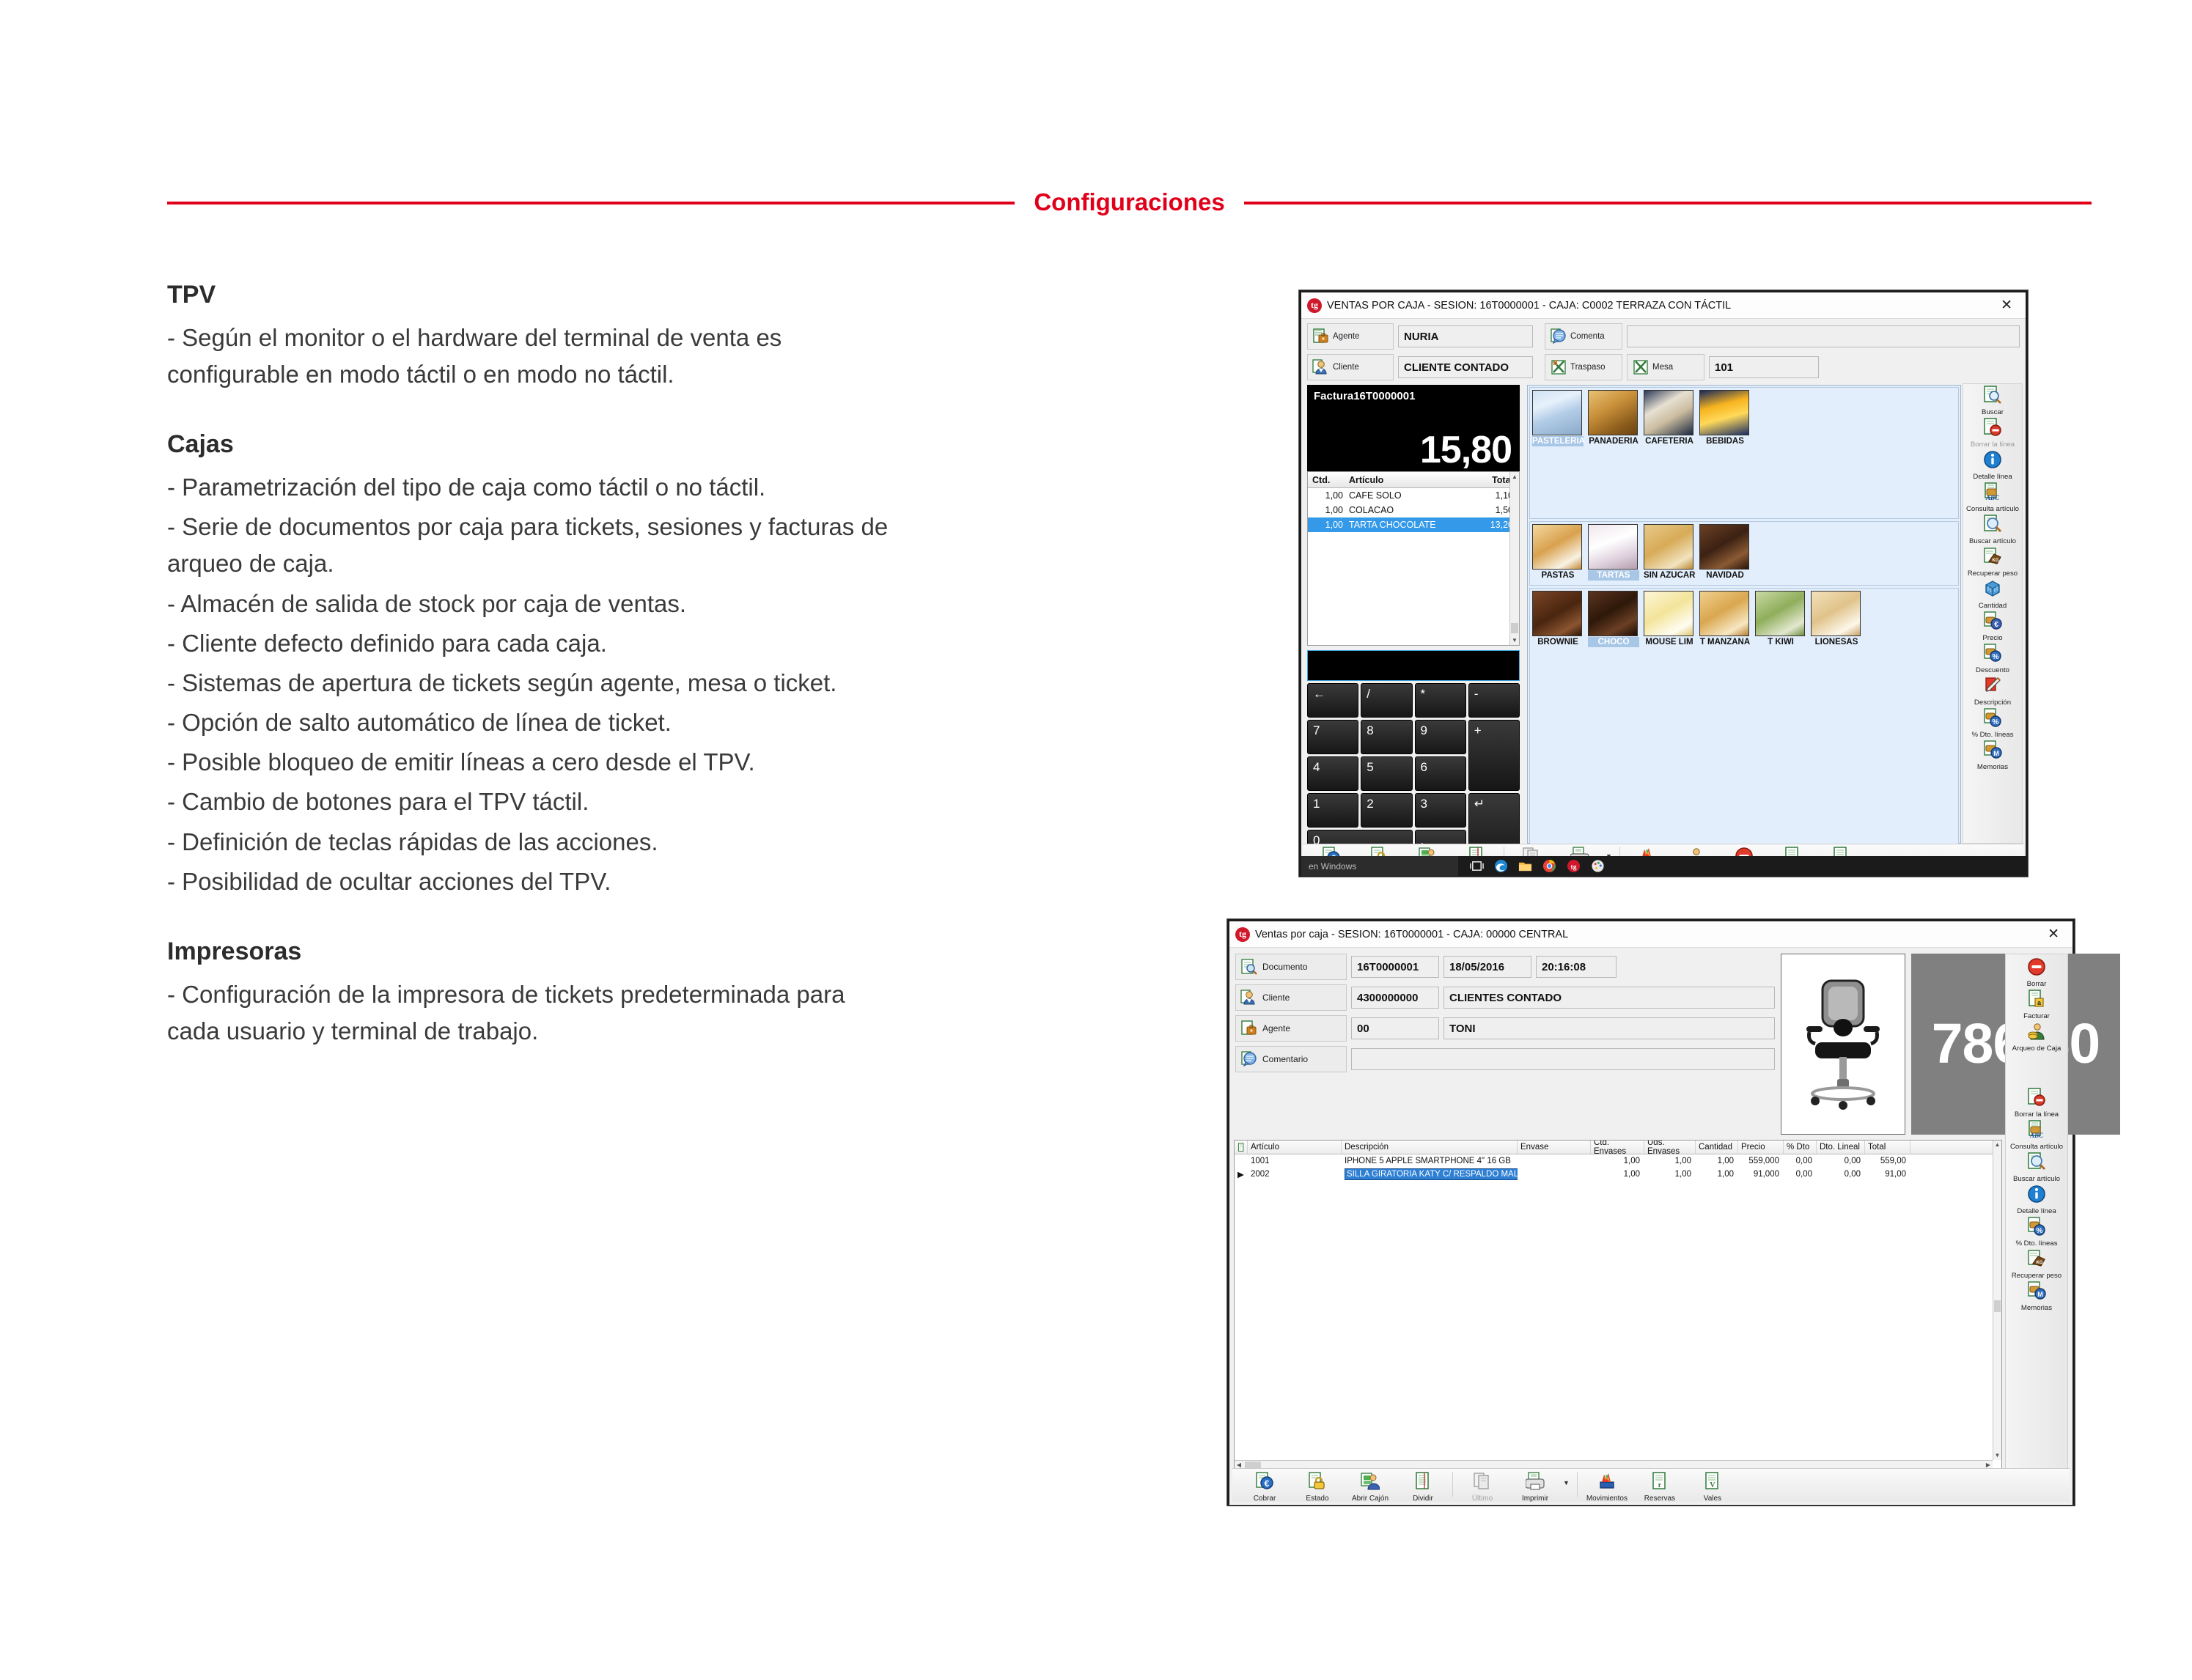 This screenshot has height=1680, width=2192. I want to click on sidebar-action-precio: € Precio, so click(1992, 626).